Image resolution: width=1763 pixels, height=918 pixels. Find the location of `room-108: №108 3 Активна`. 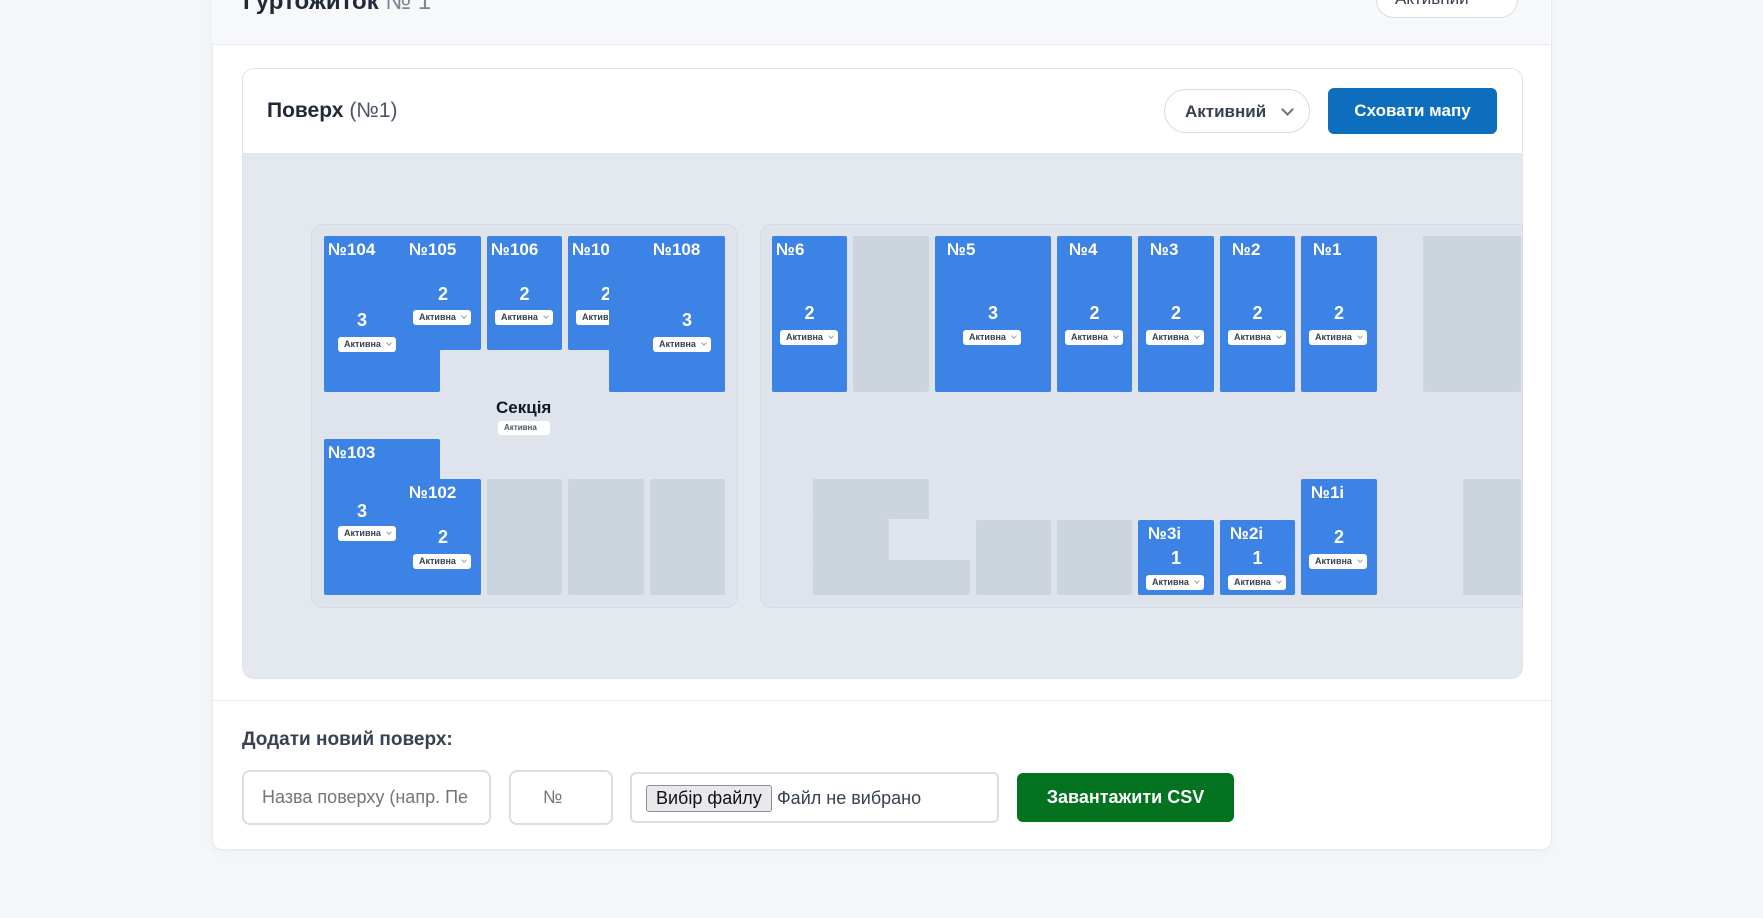

room-108: №108 3 Активна is located at coordinates (667, 314).